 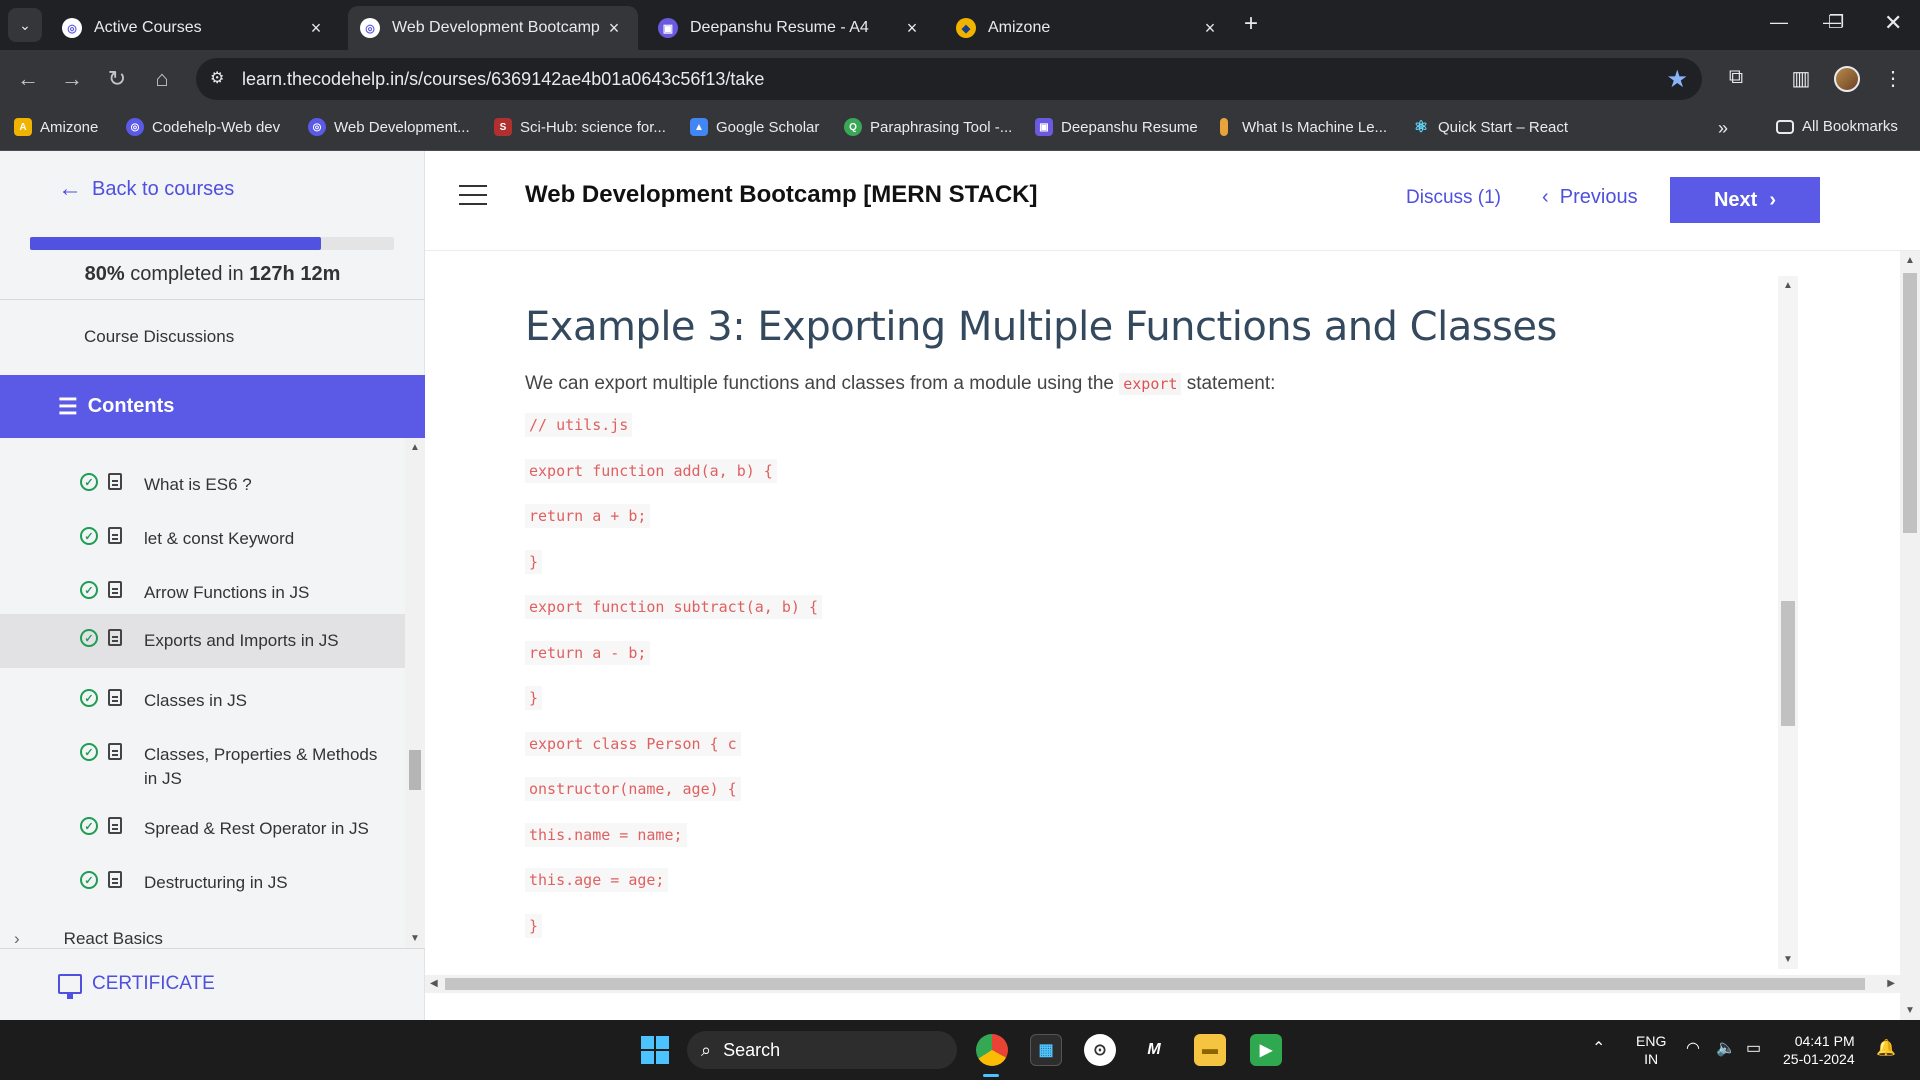 What do you see at coordinates (28, 79) in the screenshot?
I see `back-arrow-icon: ←` at bounding box center [28, 79].